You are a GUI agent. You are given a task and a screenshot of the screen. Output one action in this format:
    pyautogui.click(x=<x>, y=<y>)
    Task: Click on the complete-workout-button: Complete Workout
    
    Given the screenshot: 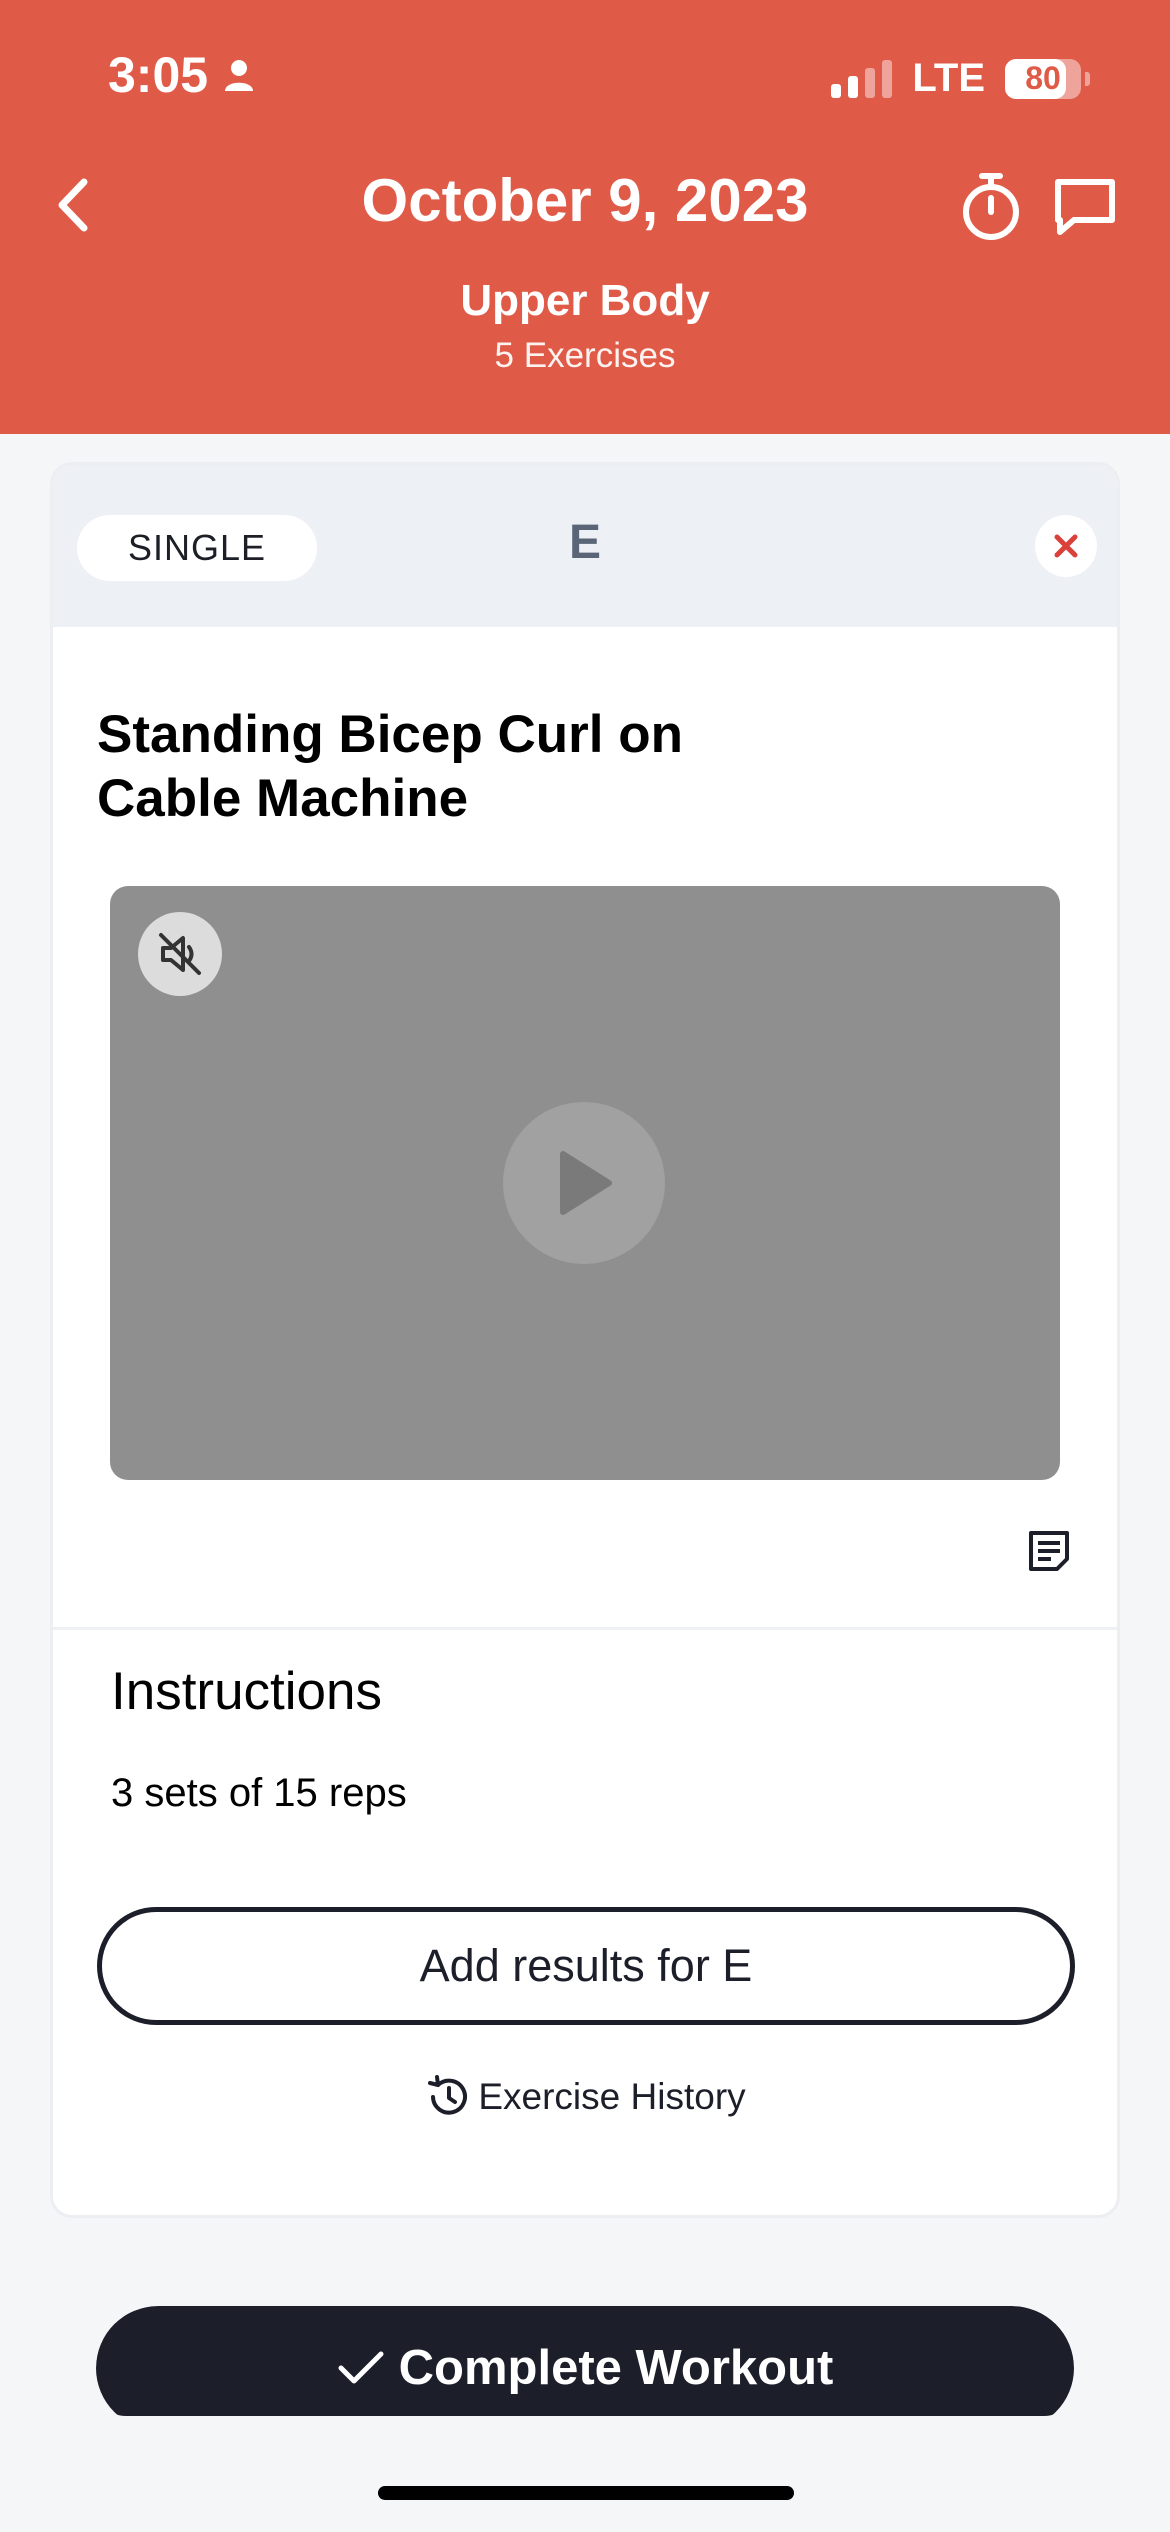 What is the action you would take?
    pyautogui.click(x=585, y=2361)
    